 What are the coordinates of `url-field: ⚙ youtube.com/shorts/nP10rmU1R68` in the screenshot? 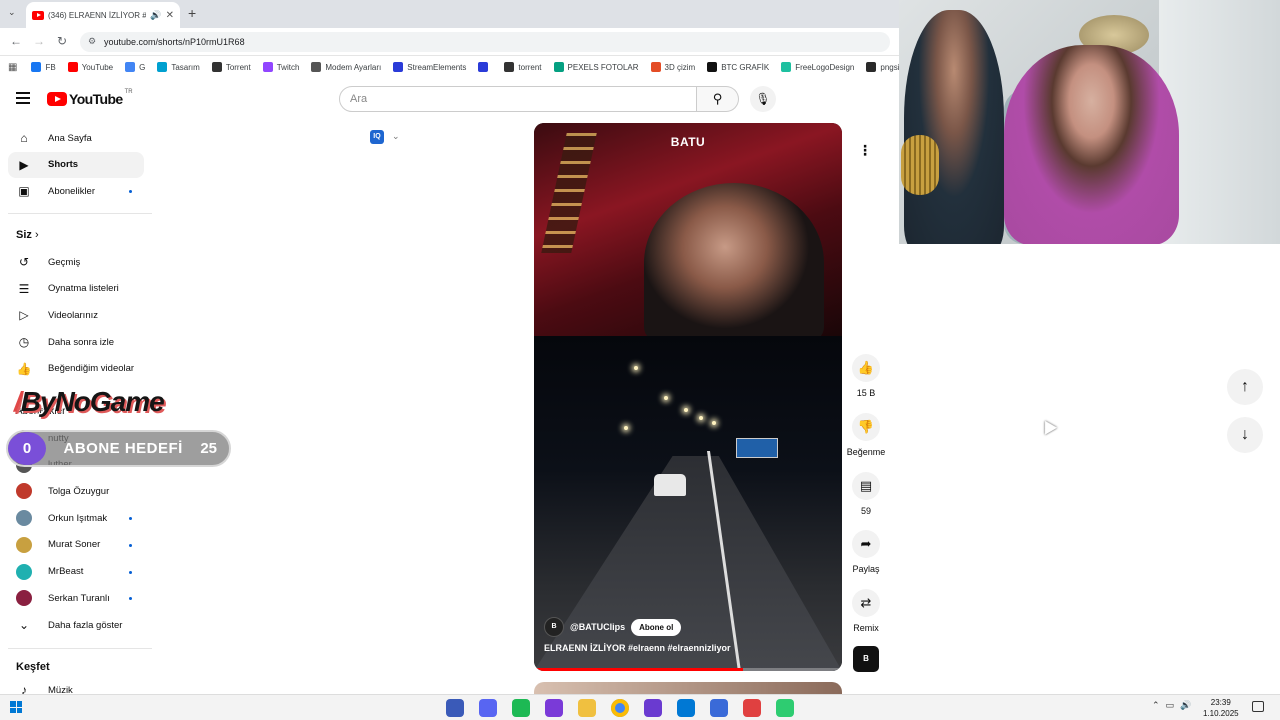 It's located at (485, 42).